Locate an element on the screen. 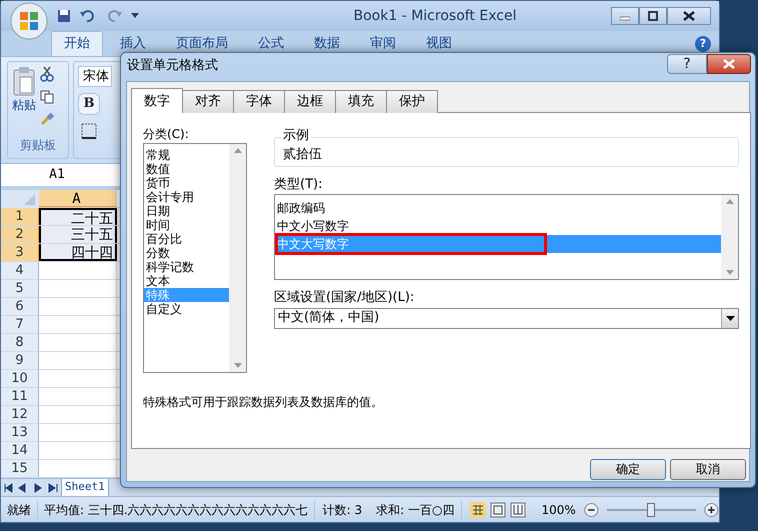  list-item: 邮政编码 is located at coordinates (498, 208).